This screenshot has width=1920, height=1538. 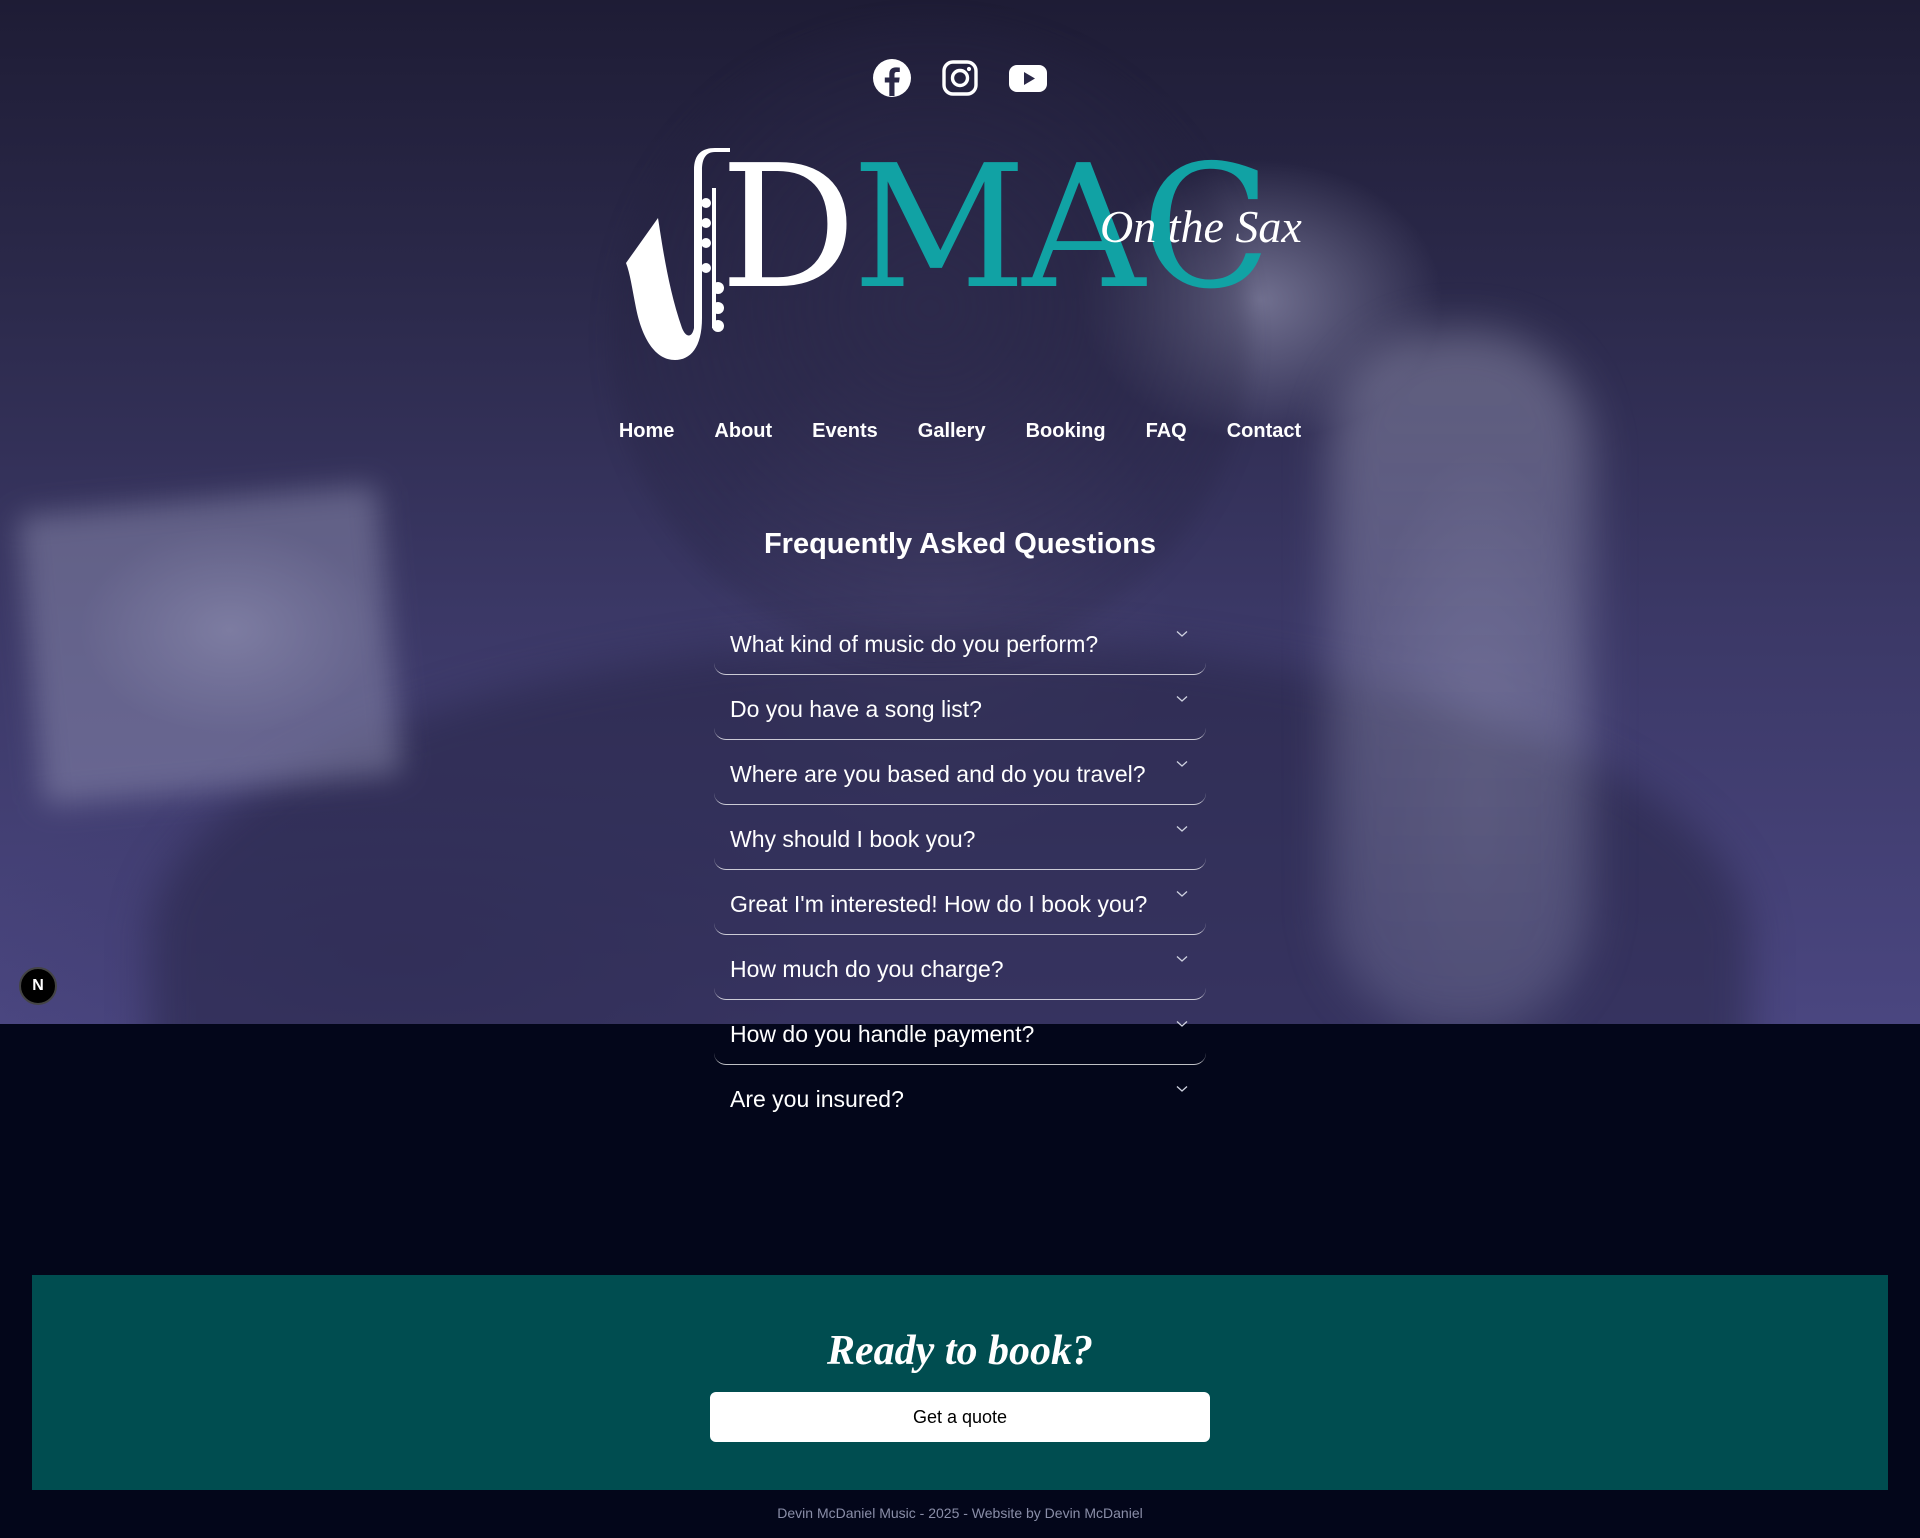 I want to click on social-links, so click(x=960, y=78).